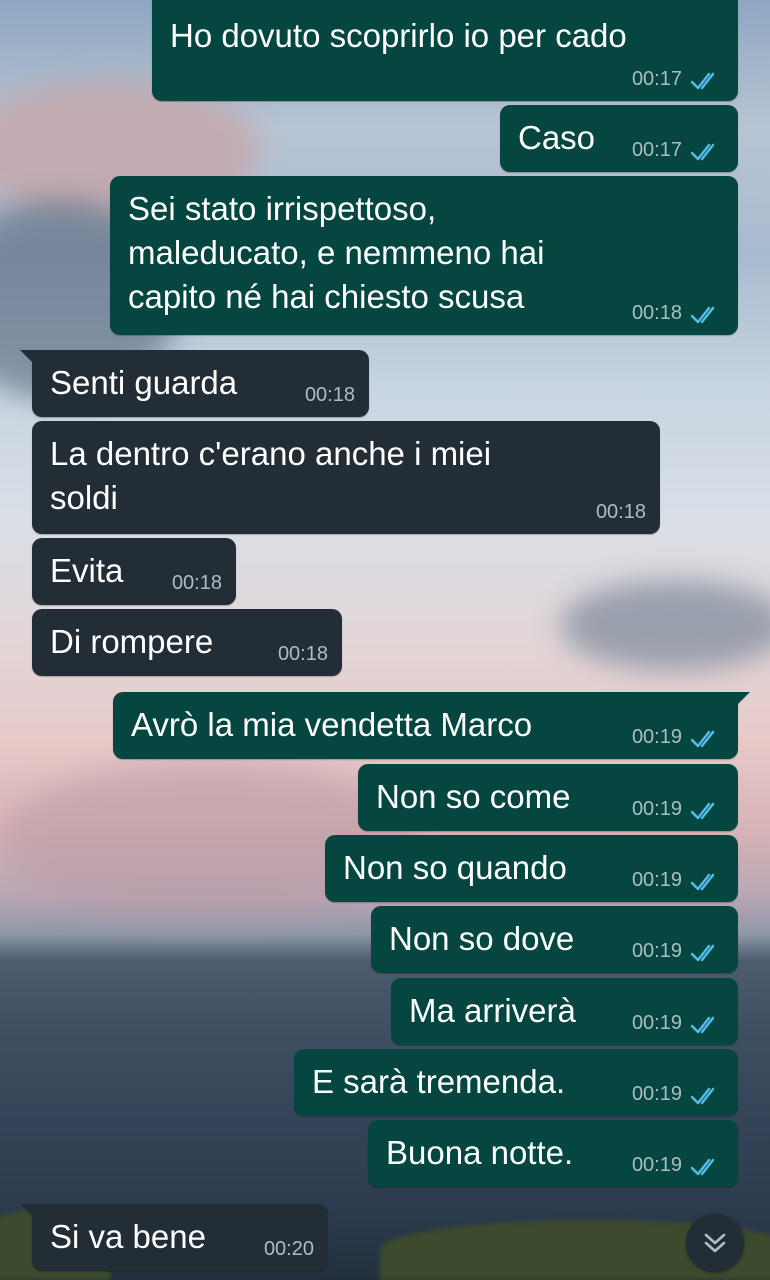 This screenshot has width=770, height=1280. I want to click on message-text: Non so dove, so click(482, 938).